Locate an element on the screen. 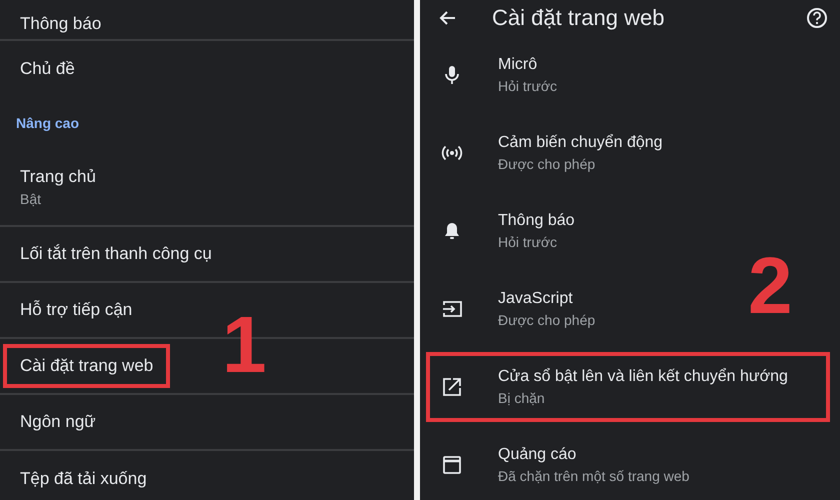  settings-item: Ngôn ngữ is located at coordinates (58, 422).